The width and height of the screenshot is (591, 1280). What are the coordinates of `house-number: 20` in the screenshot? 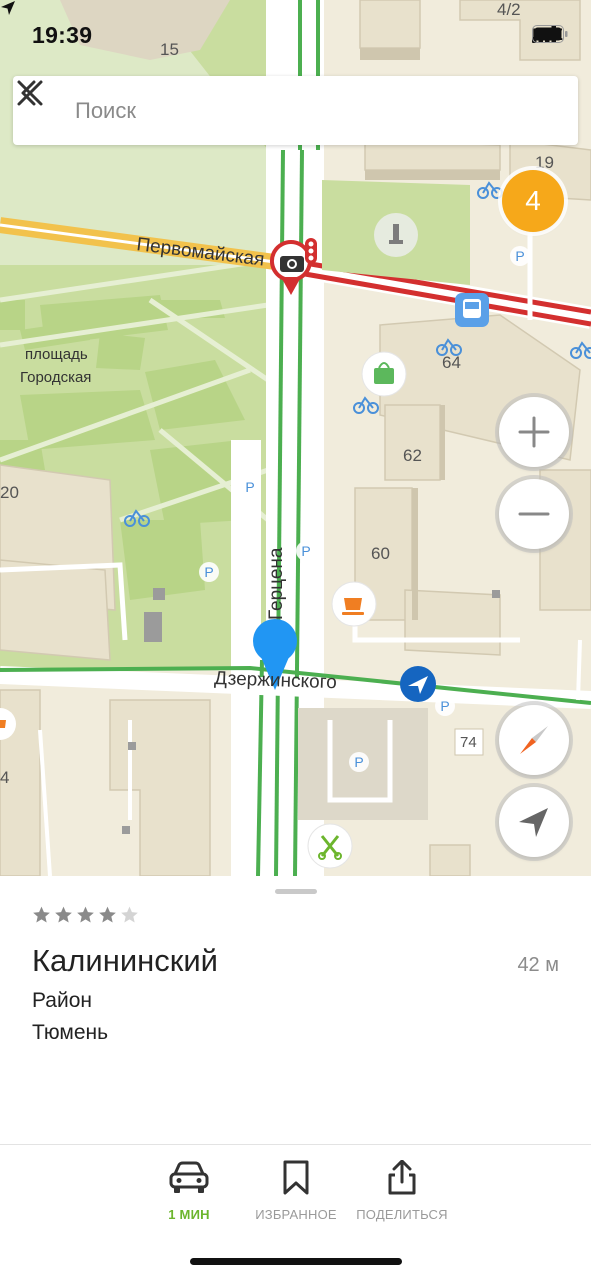 It's located at (9, 492).